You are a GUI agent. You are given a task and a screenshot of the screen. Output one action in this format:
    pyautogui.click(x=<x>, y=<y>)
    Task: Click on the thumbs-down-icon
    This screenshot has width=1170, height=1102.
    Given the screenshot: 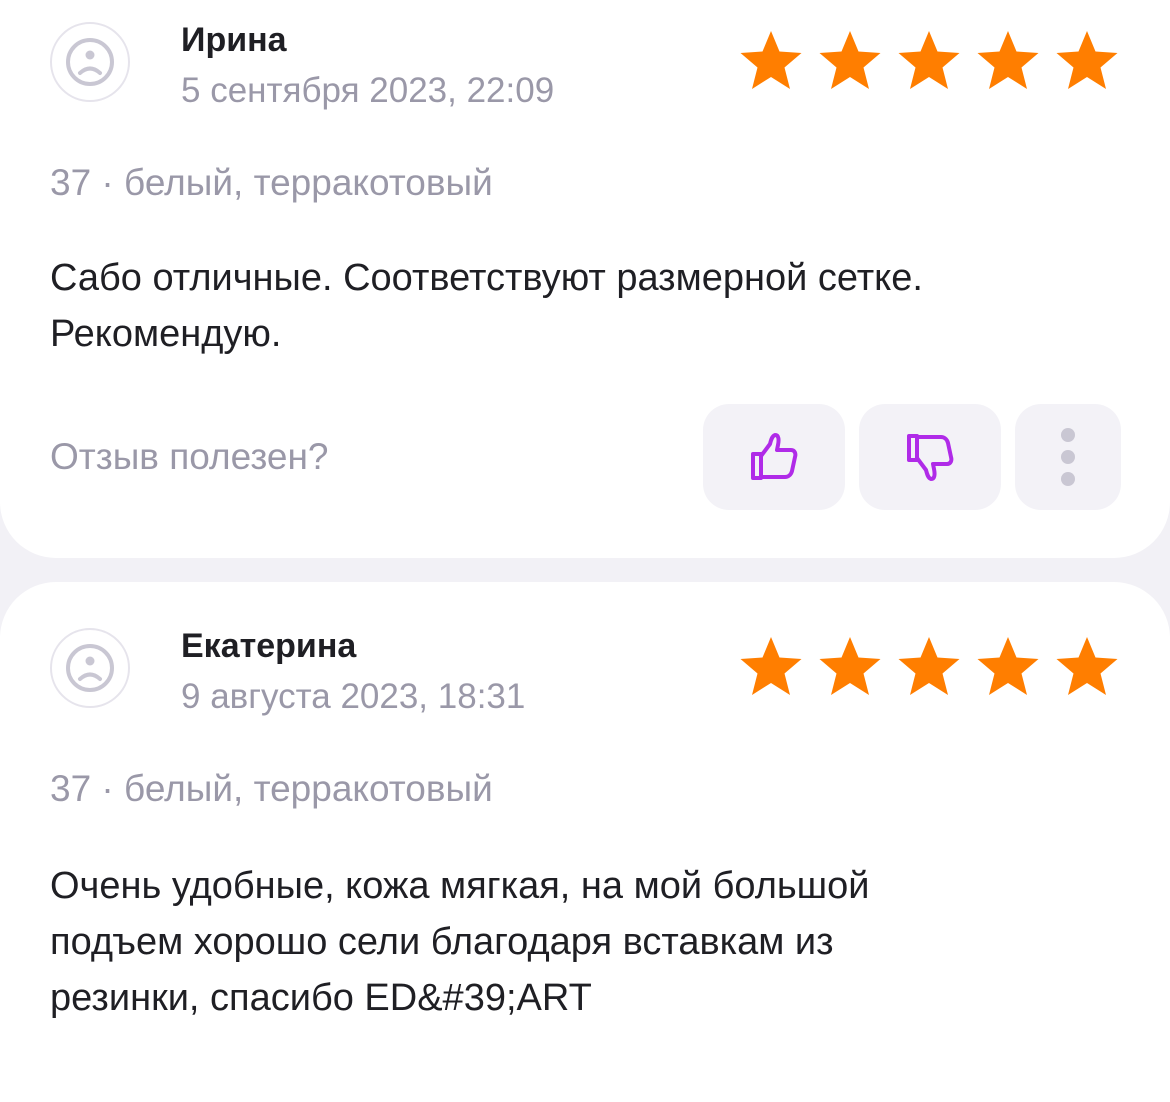 What is the action you would take?
    pyautogui.click(x=930, y=457)
    